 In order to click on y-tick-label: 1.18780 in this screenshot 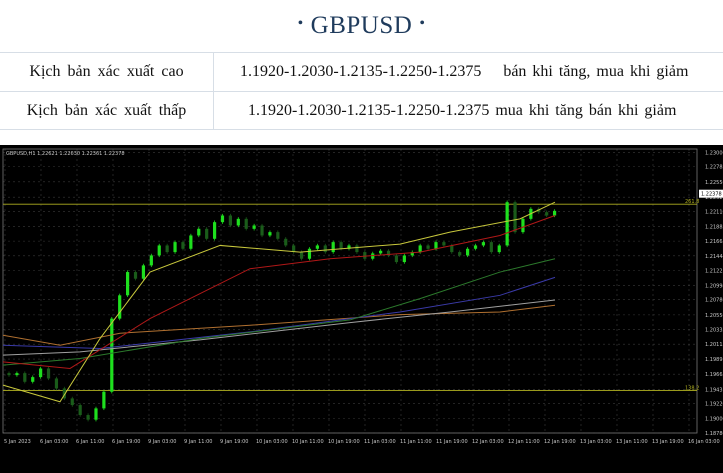, I will do `click(714, 434)`.